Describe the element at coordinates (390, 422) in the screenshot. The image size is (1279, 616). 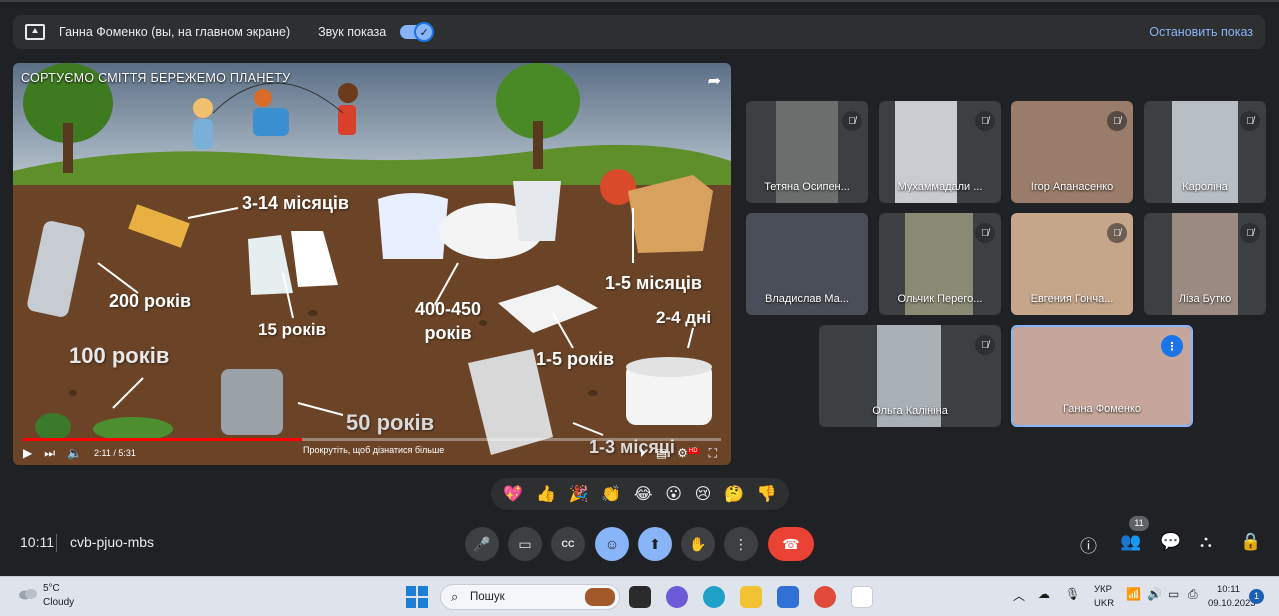
I see `label-50-years: 50 років` at that location.